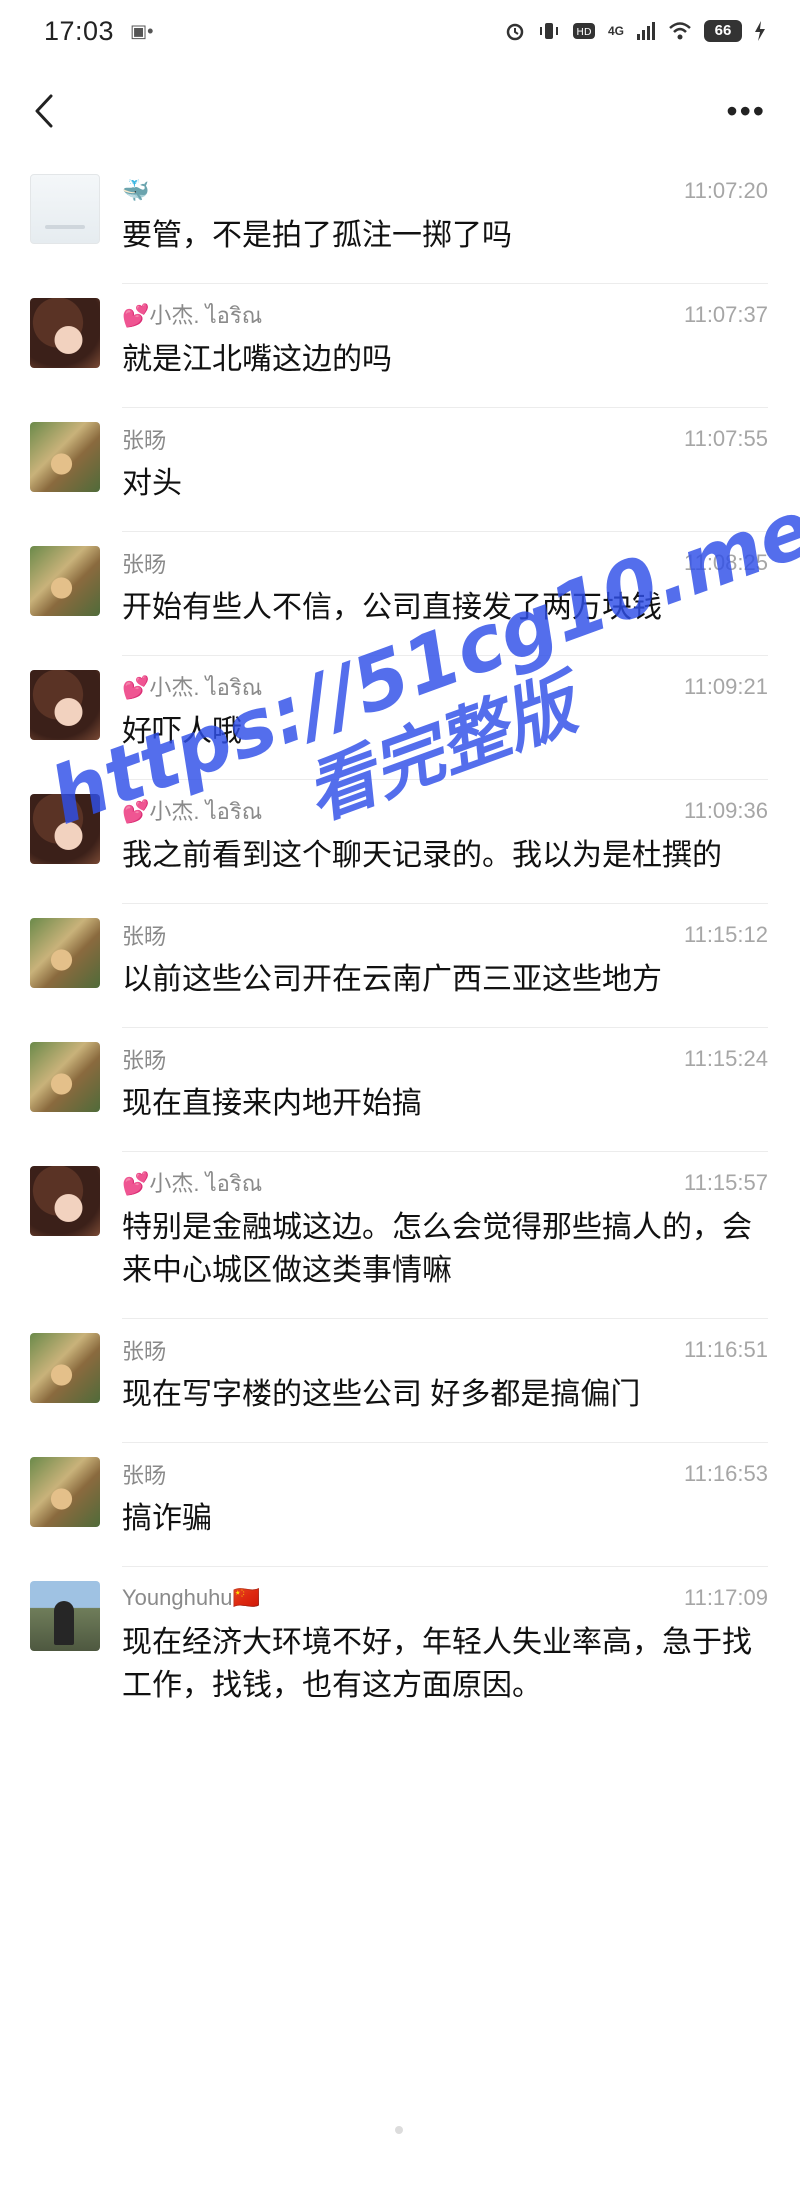  What do you see at coordinates (317, 235) in the screenshot?
I see `message-text: 要管，不是拍了孤注一掷了吗` at bounding box center [317, 235].